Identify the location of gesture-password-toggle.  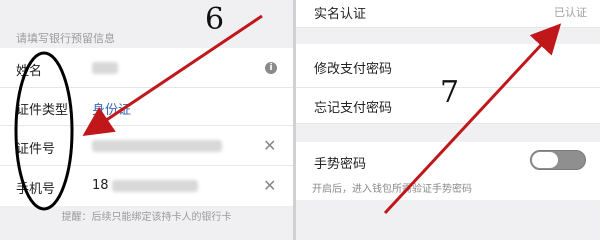
(558, 160).